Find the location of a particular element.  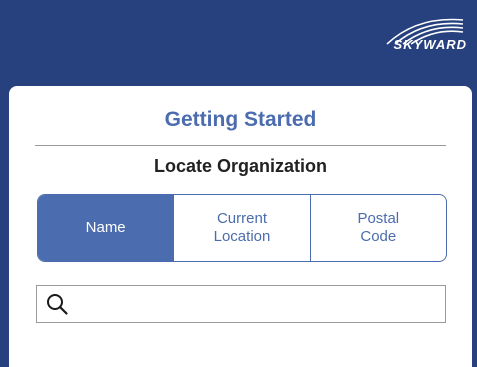

search-icon is located at coordinates (57, 304).